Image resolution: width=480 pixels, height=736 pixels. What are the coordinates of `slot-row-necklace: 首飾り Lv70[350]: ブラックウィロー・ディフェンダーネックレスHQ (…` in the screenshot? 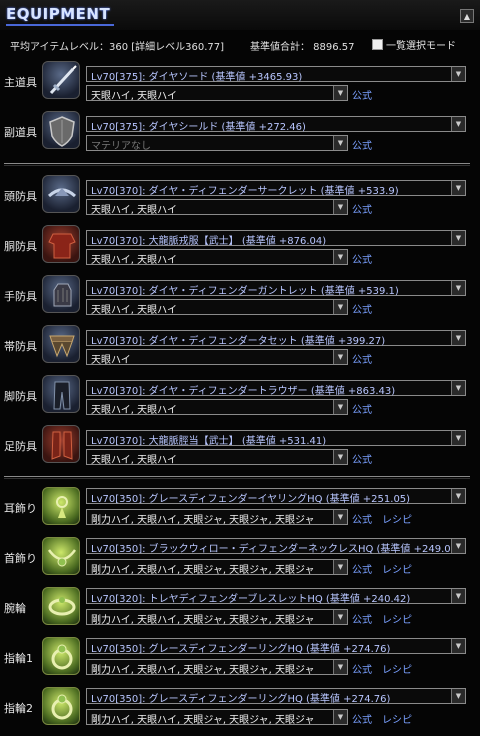 It's located at (240, 557).